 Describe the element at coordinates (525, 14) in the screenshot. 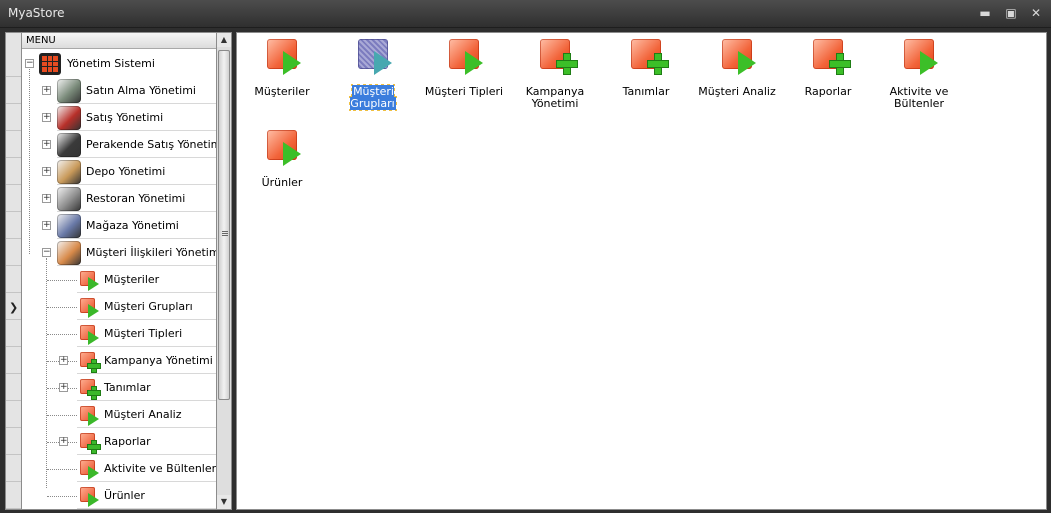

I see `title-bar: MyaStore ▬ ▣ ✕` at that location.